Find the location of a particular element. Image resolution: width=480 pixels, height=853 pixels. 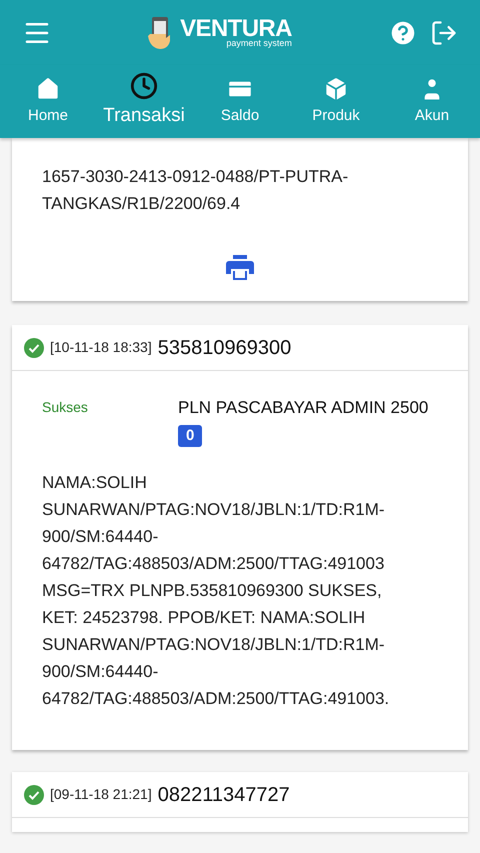

nav-tab: Transaksi is located at coordinates (144, 101).